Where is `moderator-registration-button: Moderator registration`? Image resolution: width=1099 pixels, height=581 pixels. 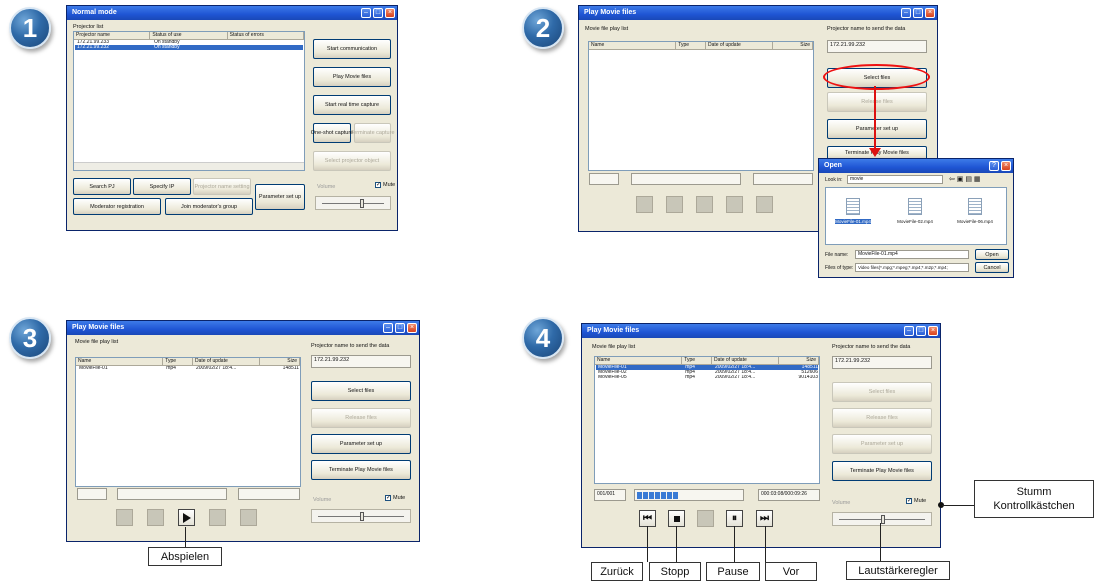
moderator-registration-button: Moderator registration is located at coordinates (117, 206).